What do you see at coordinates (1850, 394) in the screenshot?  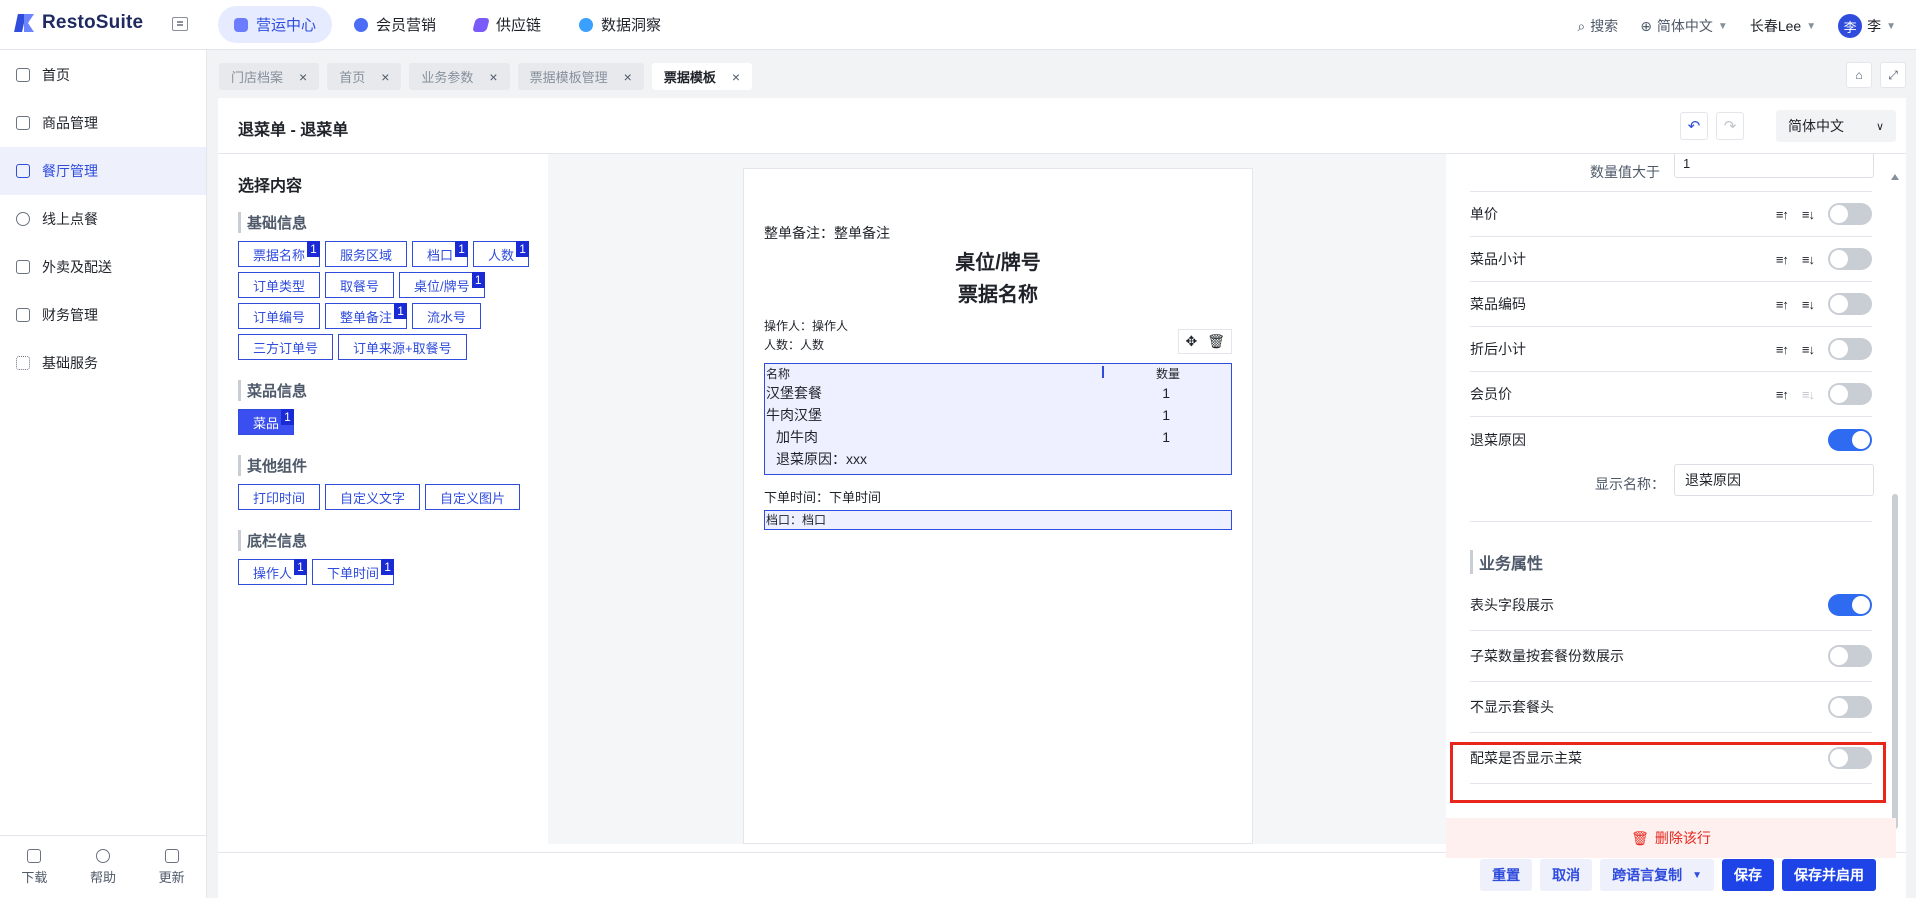 I see `member-price-toggle` at bounding box center [1850, 394].